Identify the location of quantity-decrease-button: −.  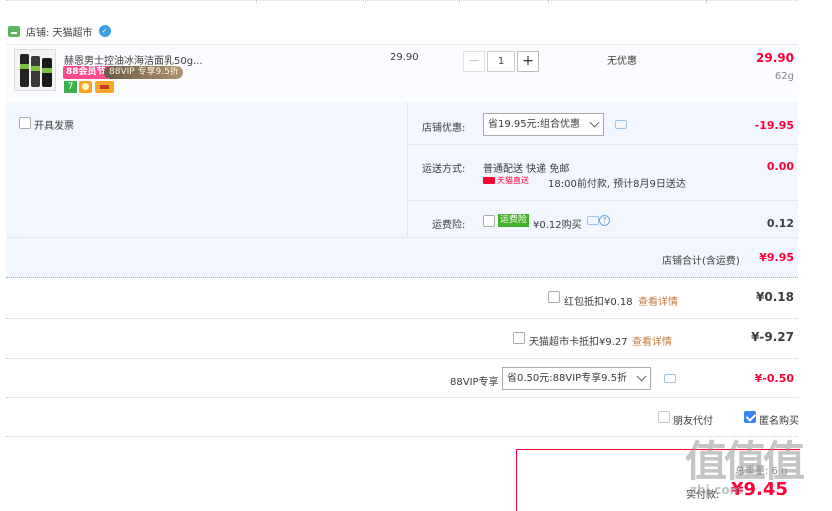
(474, 61).